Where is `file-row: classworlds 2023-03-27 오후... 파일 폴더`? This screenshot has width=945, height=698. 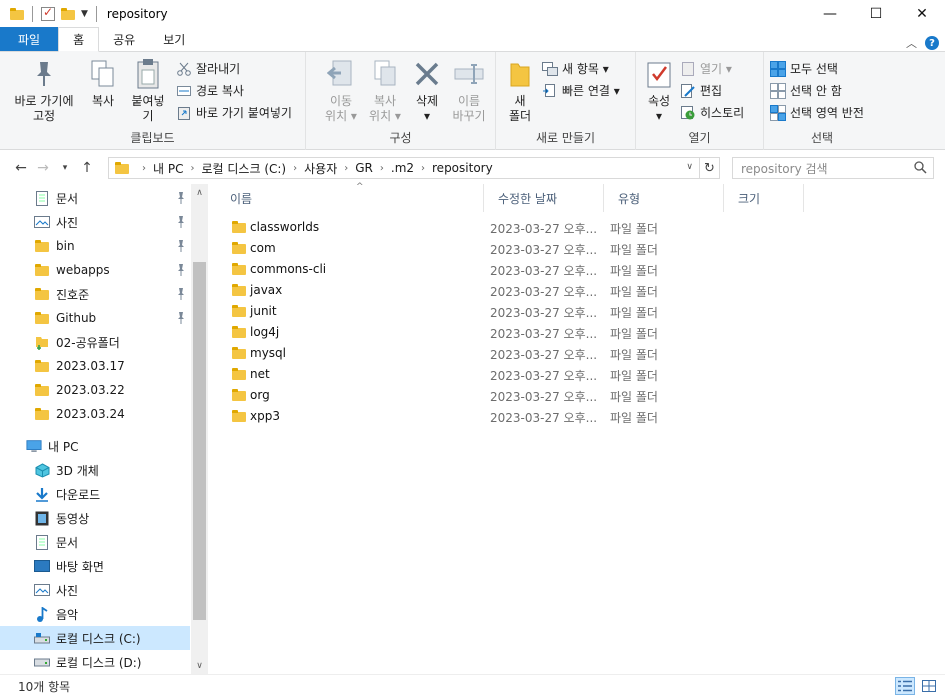 file-row: classworlds 2023-03-27 오후... 파일 폴더 is located at coordinates (582, 227).